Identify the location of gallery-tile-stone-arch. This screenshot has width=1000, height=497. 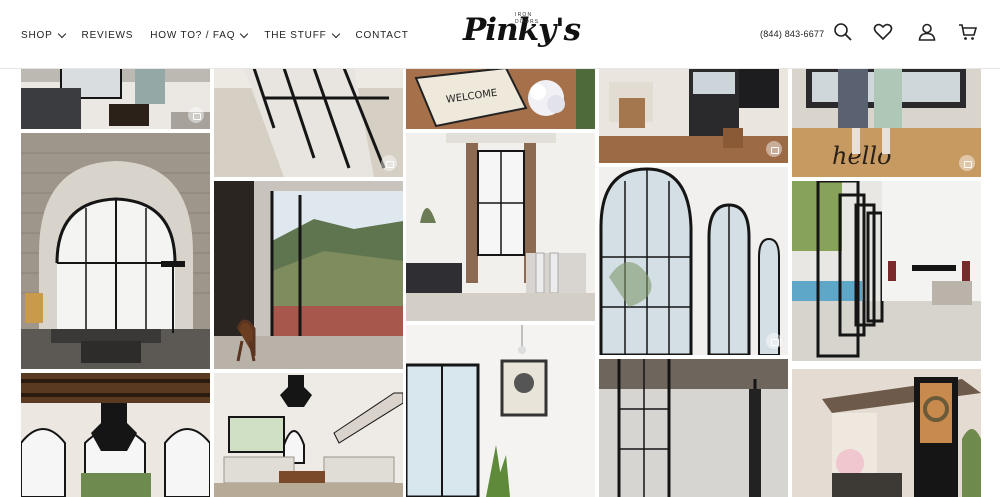
(115, 251).